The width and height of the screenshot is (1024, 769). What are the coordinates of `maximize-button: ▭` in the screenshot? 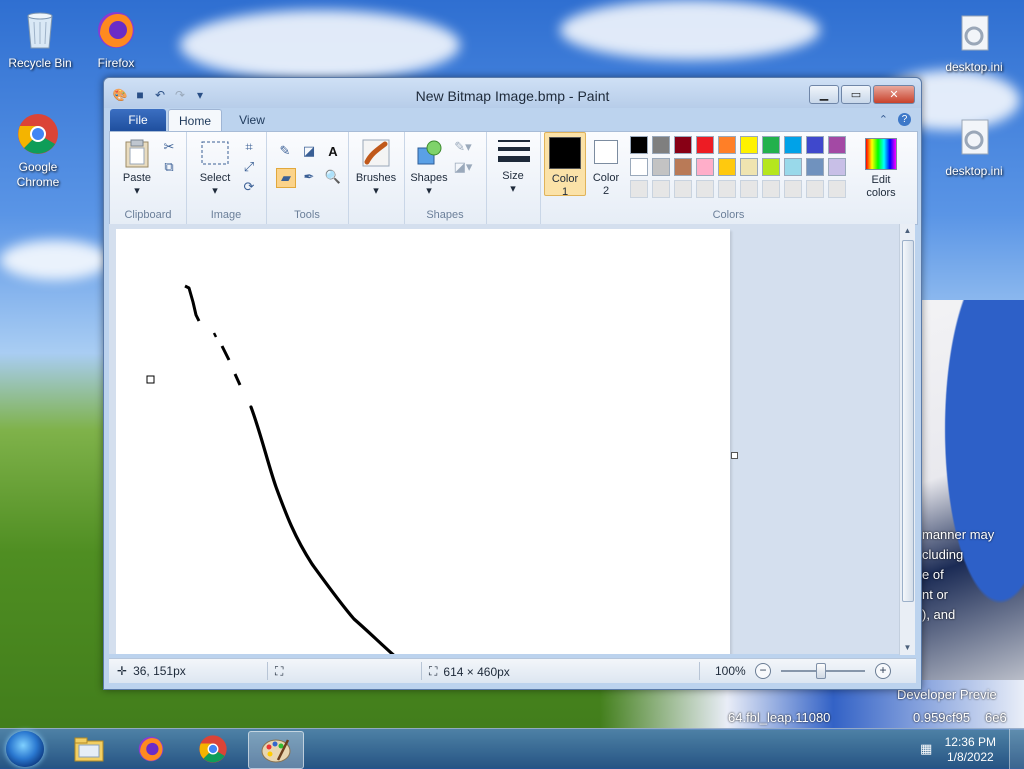 It's located at (856, 94).